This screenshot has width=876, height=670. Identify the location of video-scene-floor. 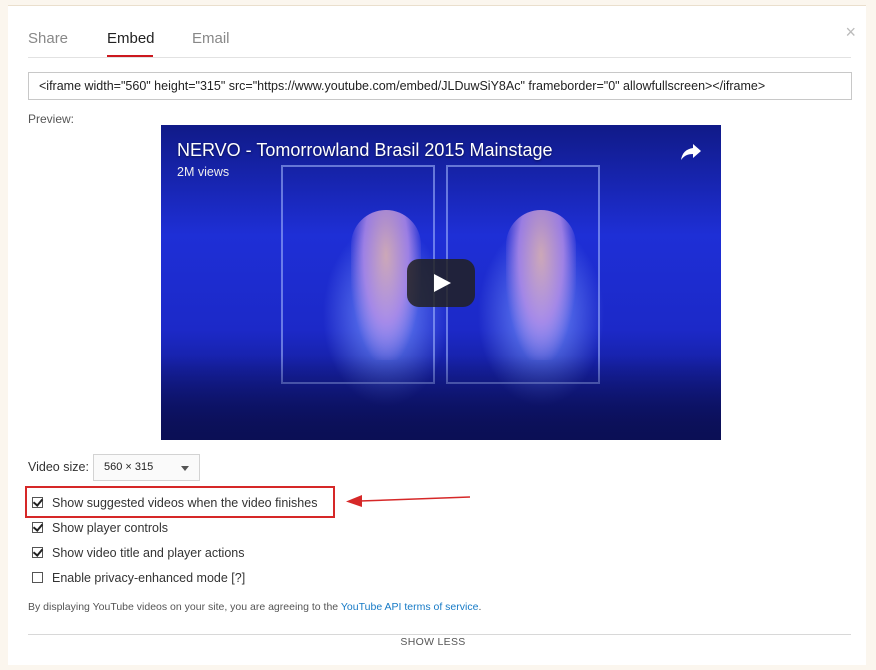
(441, 397).